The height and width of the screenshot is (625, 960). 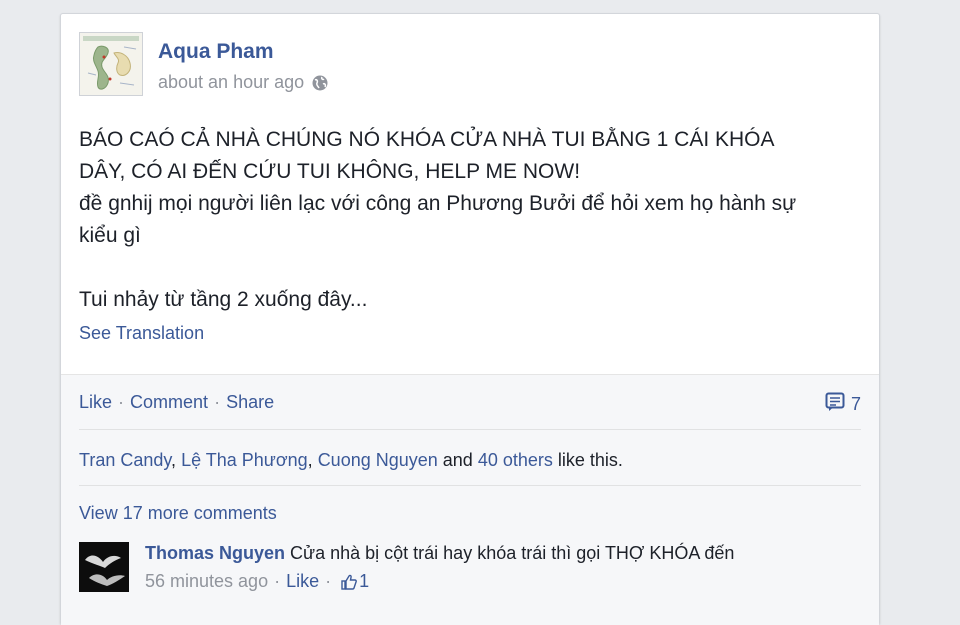 I want to click on comment-like-button: Like, so click(x=302, y=581).